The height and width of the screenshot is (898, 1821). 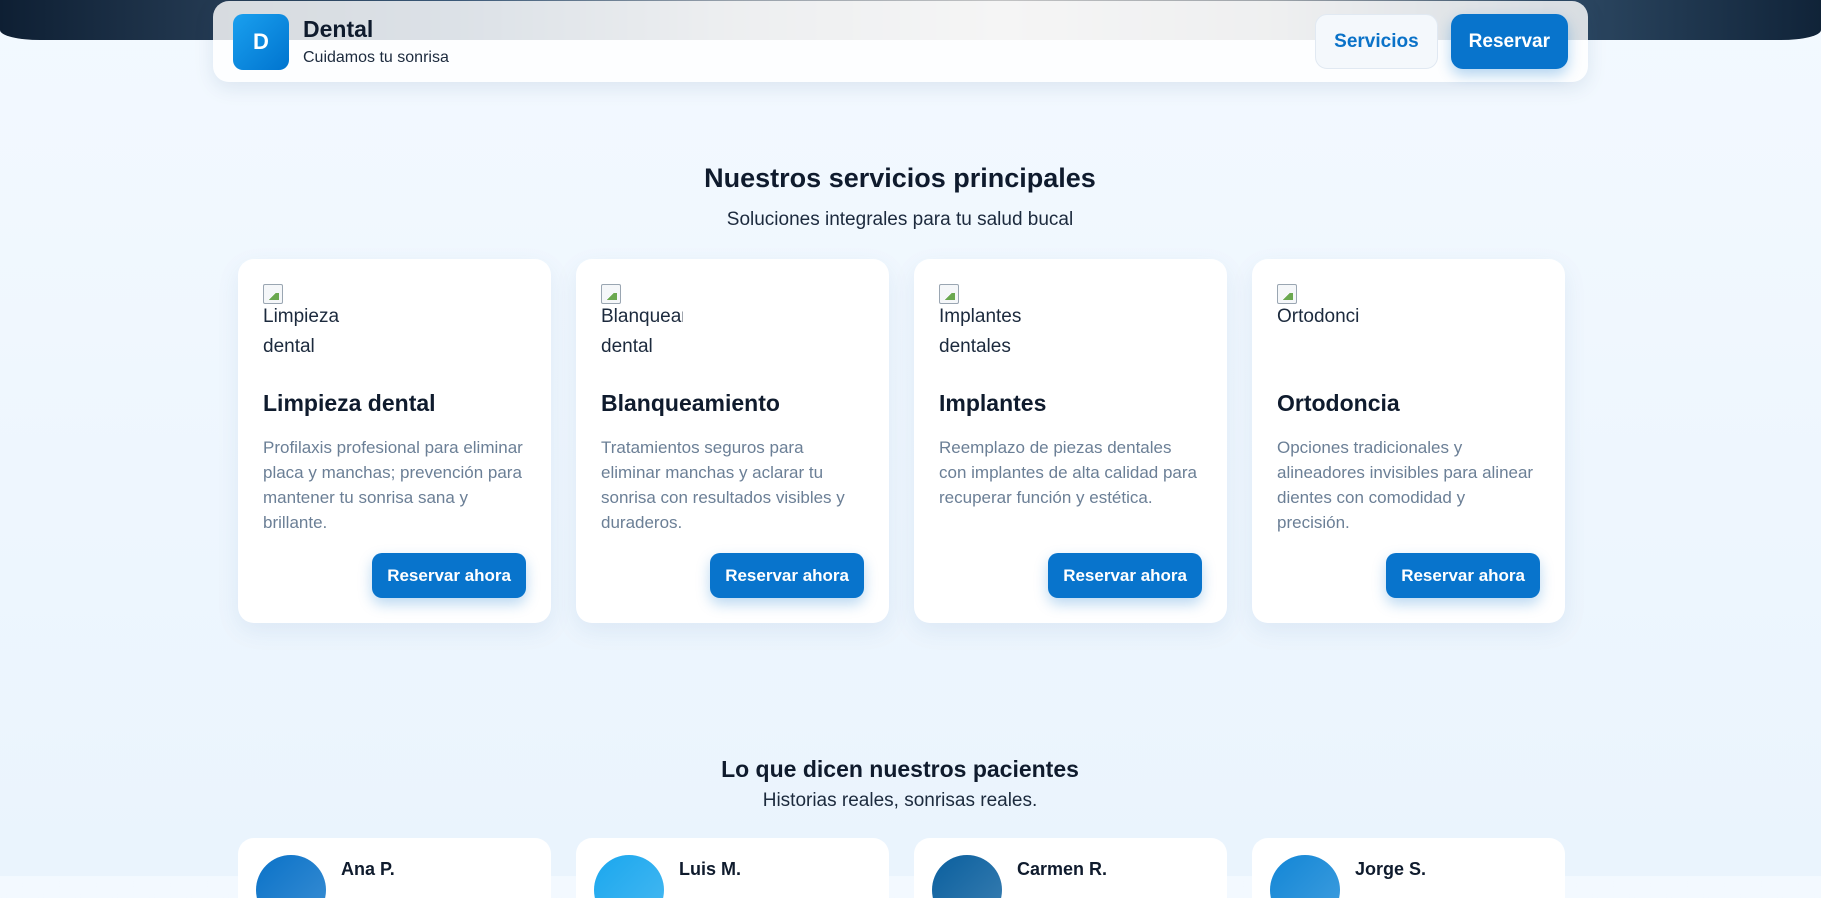 What do you see at coordinates (993, 403) in the screenshot?
I see `service-title: Implantes` at bounding box center [993, 403].